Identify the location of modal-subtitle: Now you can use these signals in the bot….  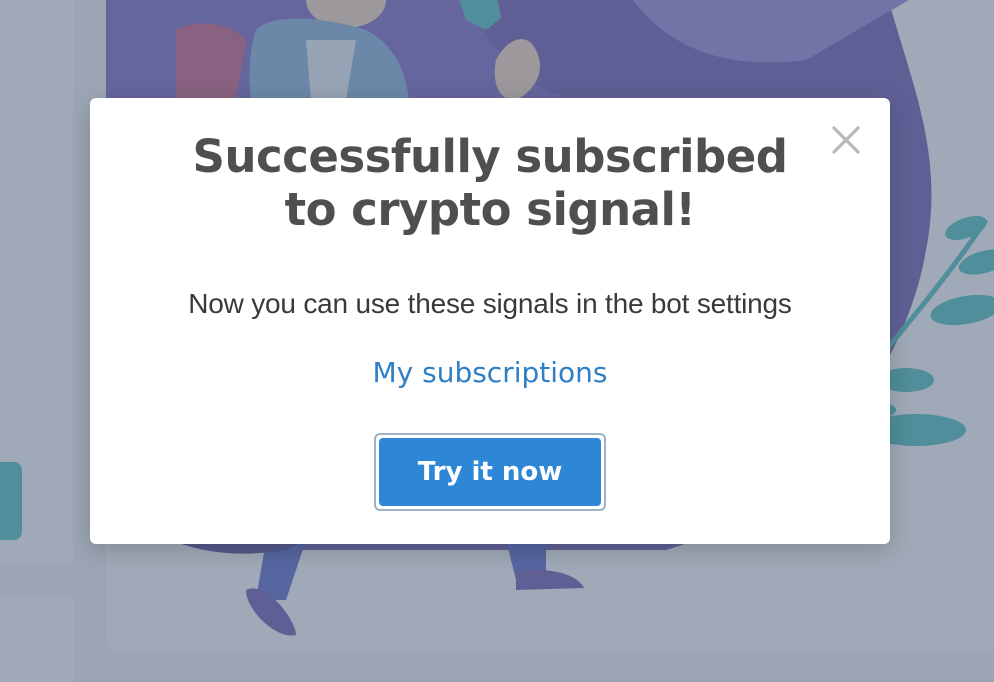
(490, 303).